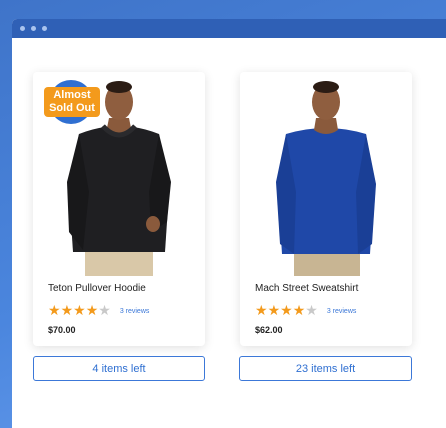 This screenshot has height=428, width=446. I want to click on product-name: Mach Street Sweatshirt, so click(306, 288).